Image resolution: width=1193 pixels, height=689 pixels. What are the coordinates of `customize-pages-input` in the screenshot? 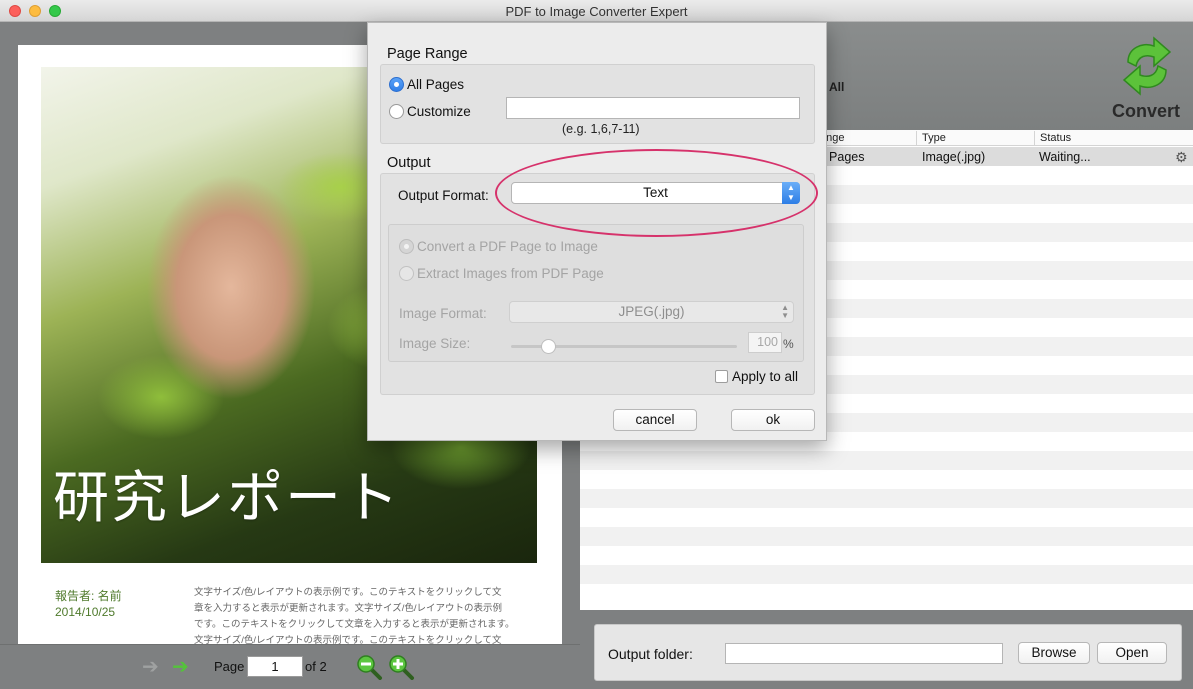 It's located at (653, 108).